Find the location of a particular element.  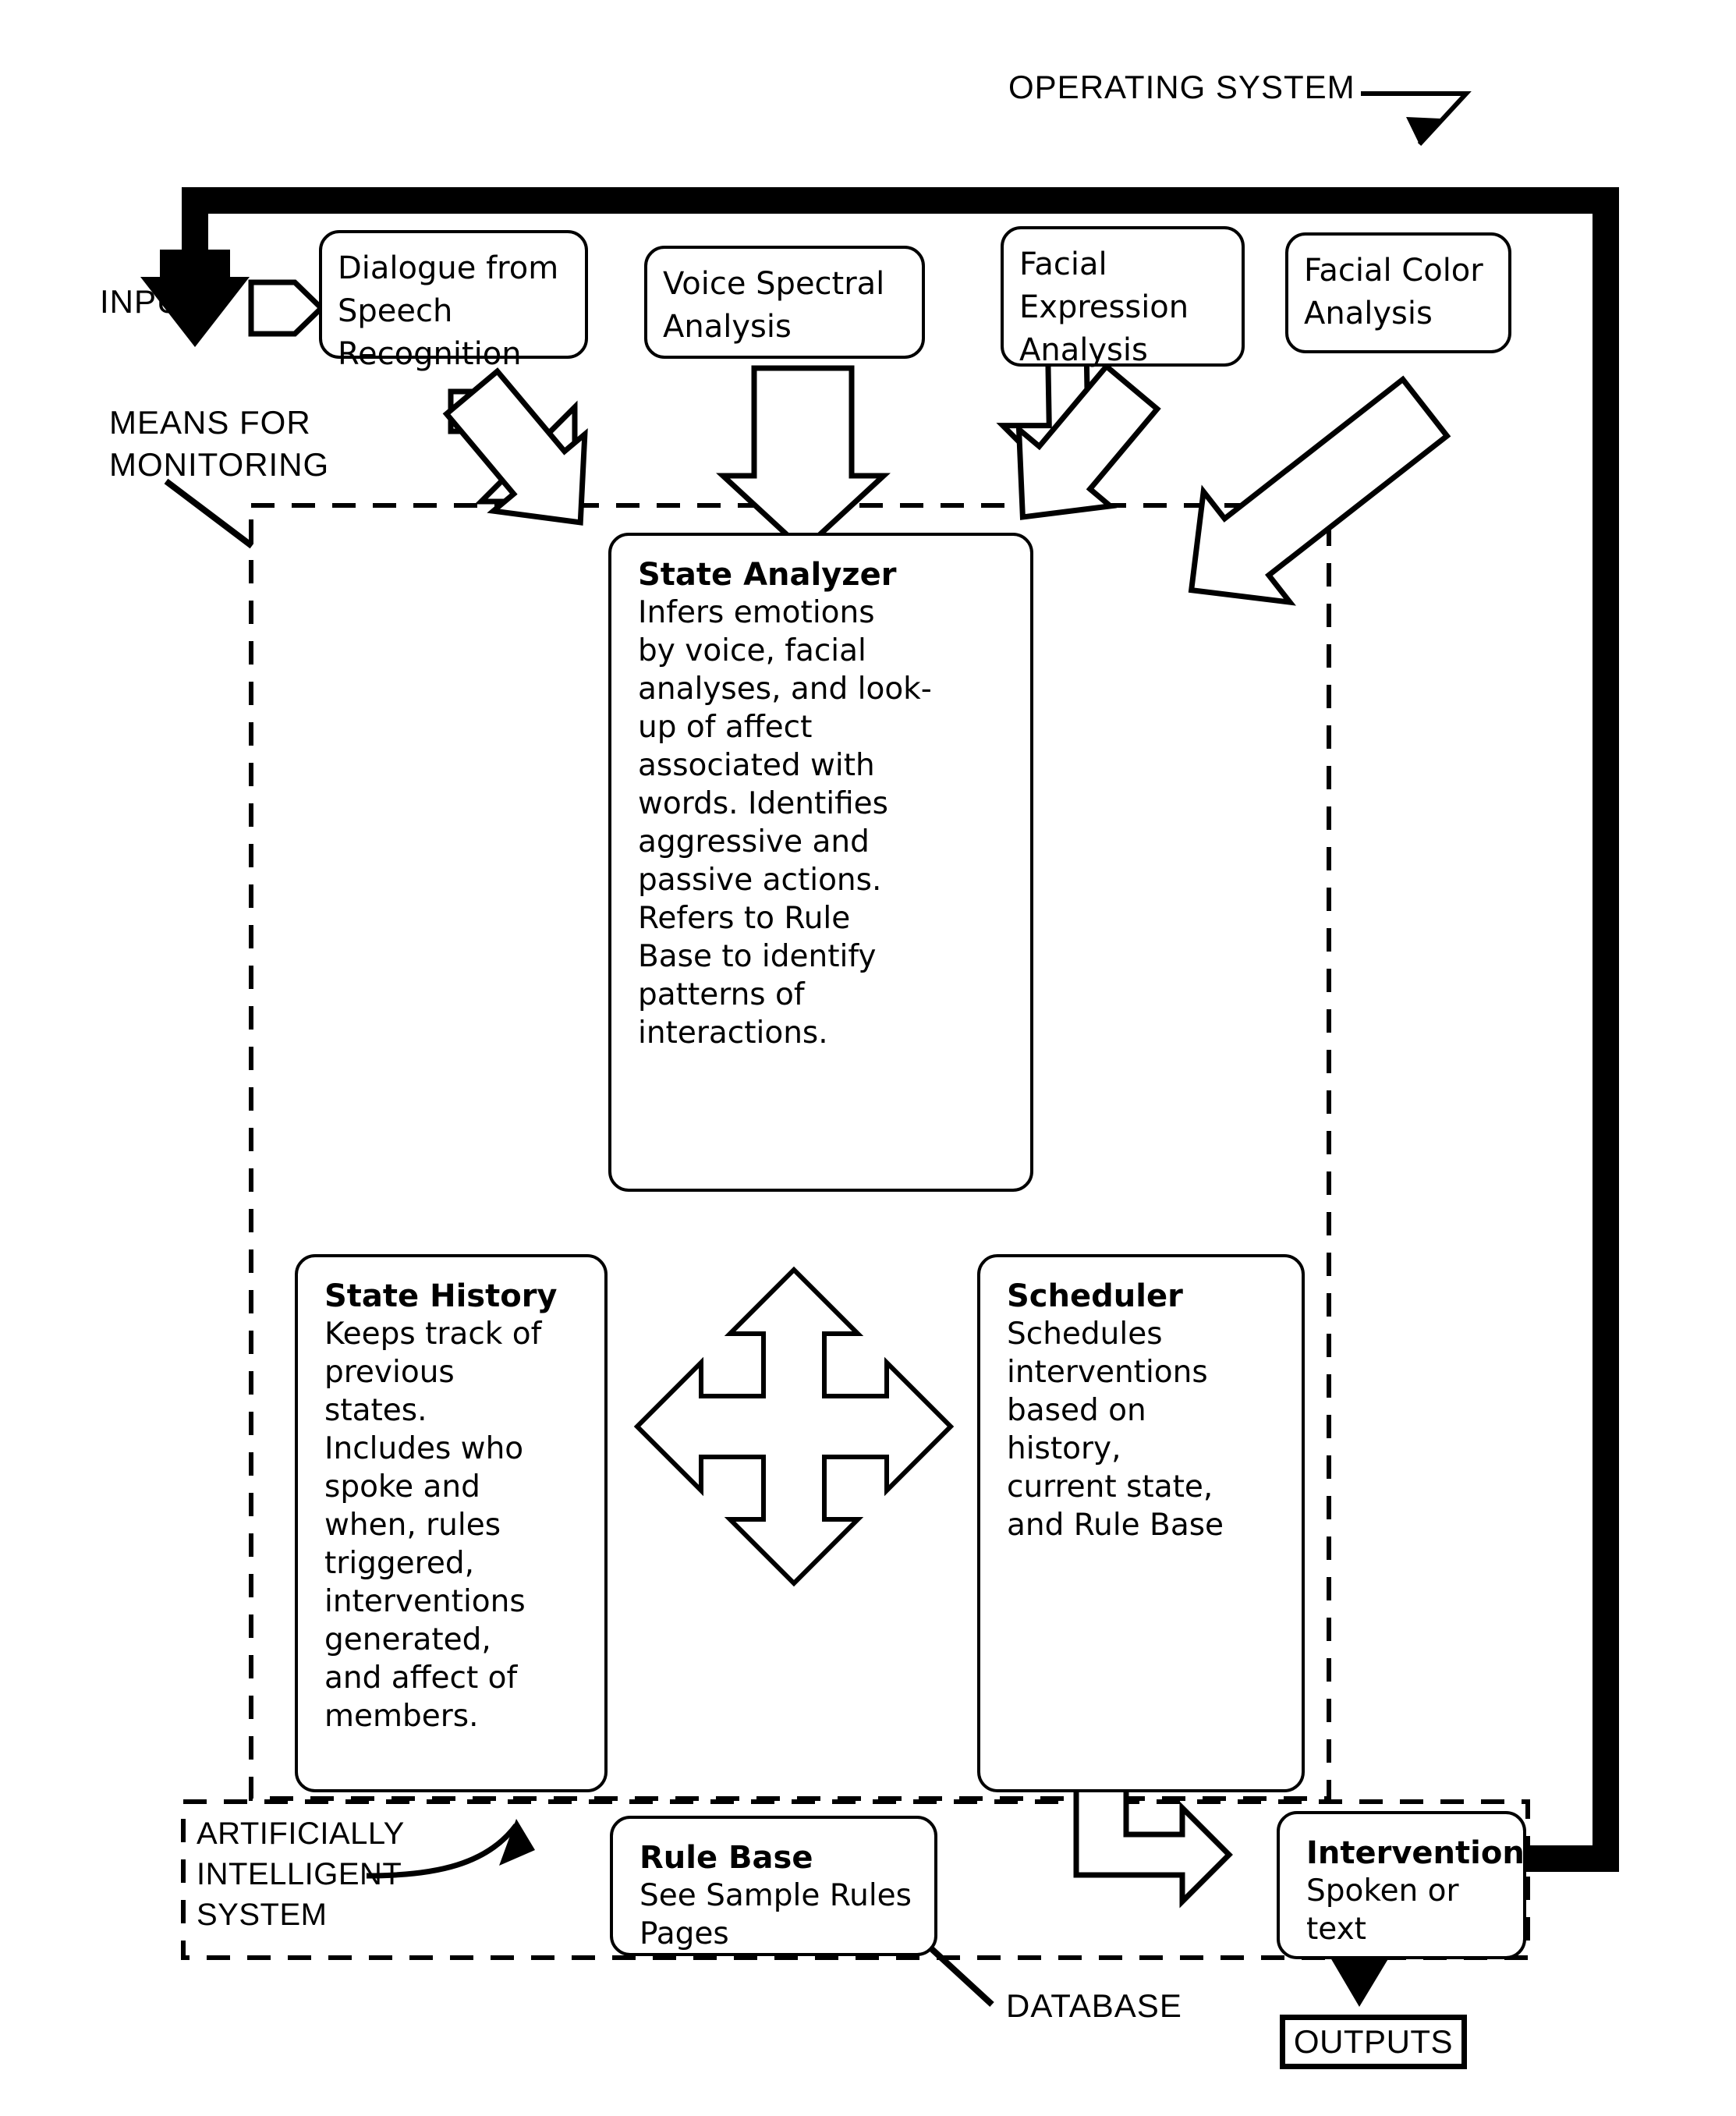

operating-system-label: OPERATING SYSTEM is located at coordinates (1181, 87).